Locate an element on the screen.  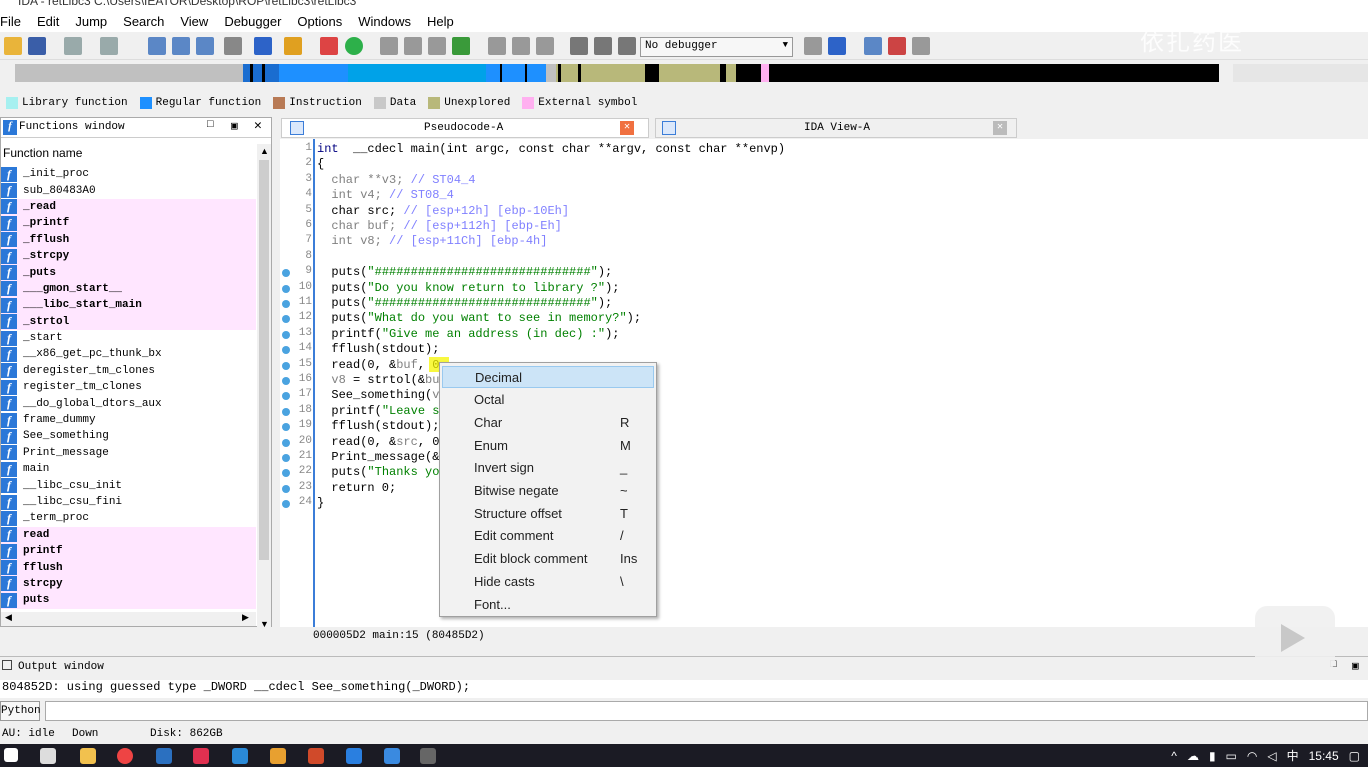
notification-icon: ▢ is located at coordinates (1354, 756).